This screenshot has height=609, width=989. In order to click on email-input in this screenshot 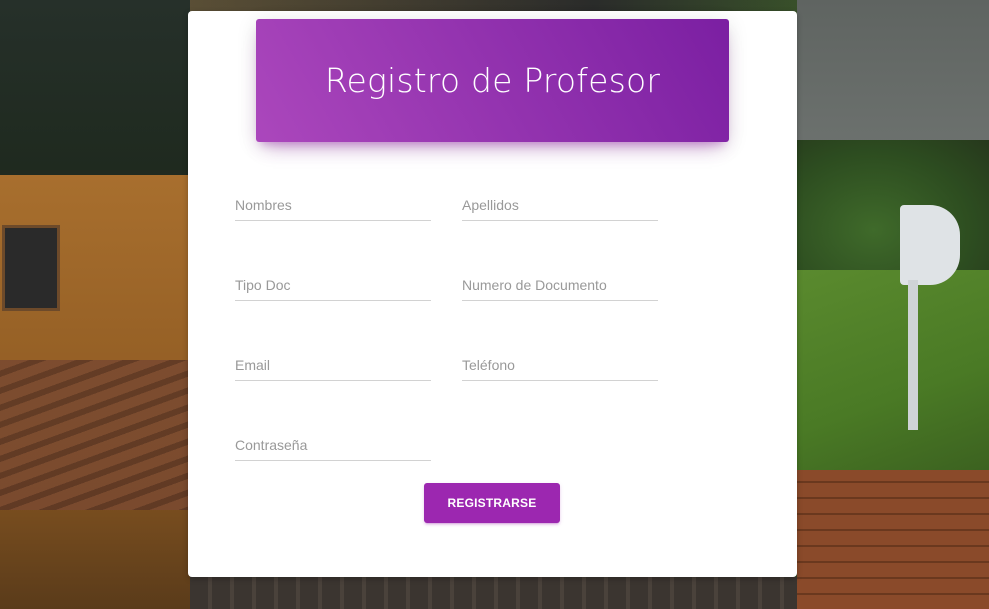, I will do `click(333, 365)`.